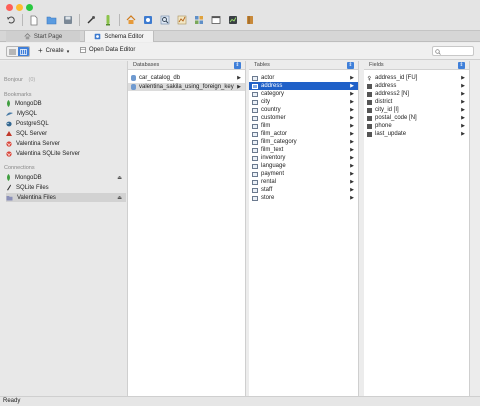  I want to click on field-item: city_id [I] ▶, so click(416, 110).